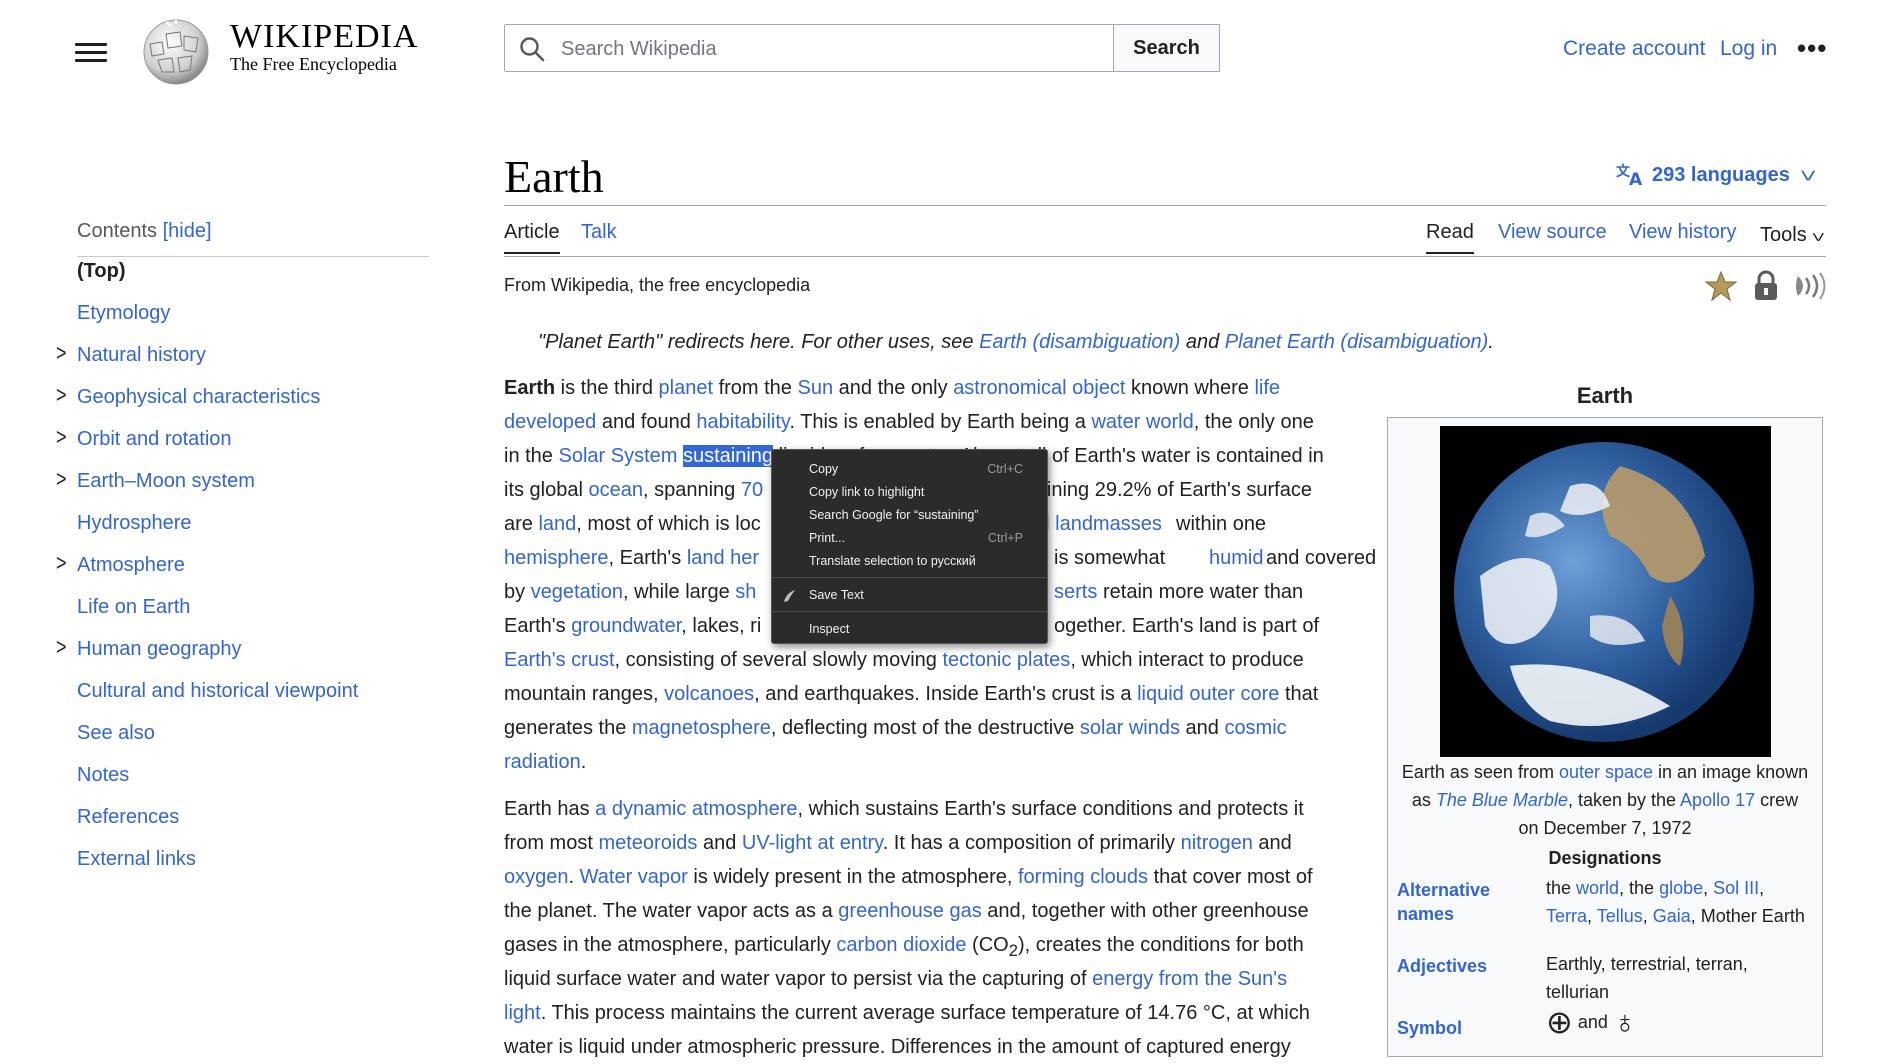  What do you see at coordinates (1736, 888) in the screenshot?
I see `link-sol-iii: Sol III` at bounding box center [1736, 888].